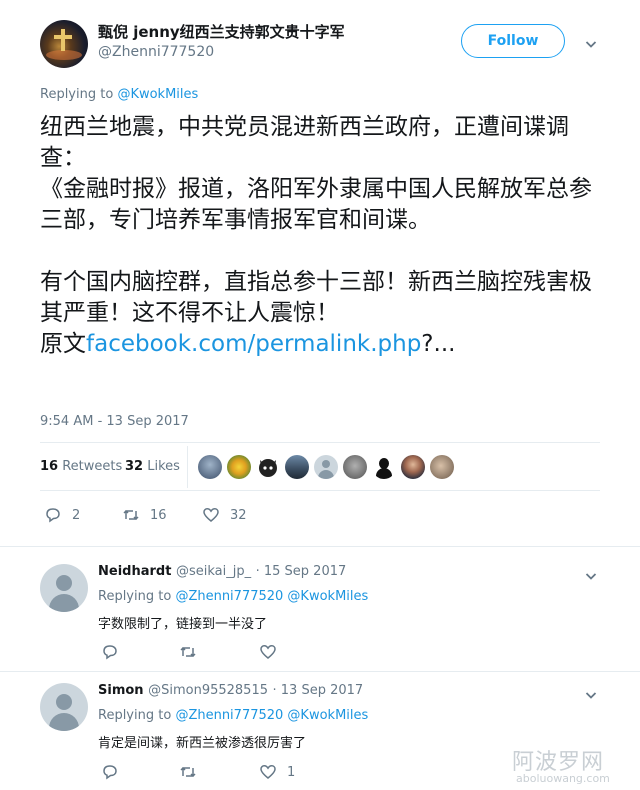 This screenshot has width=640, height=790. I want to click on author-name: 甄倪 jenny纽西兰支持郭文贵十字军, so click(221, 31).